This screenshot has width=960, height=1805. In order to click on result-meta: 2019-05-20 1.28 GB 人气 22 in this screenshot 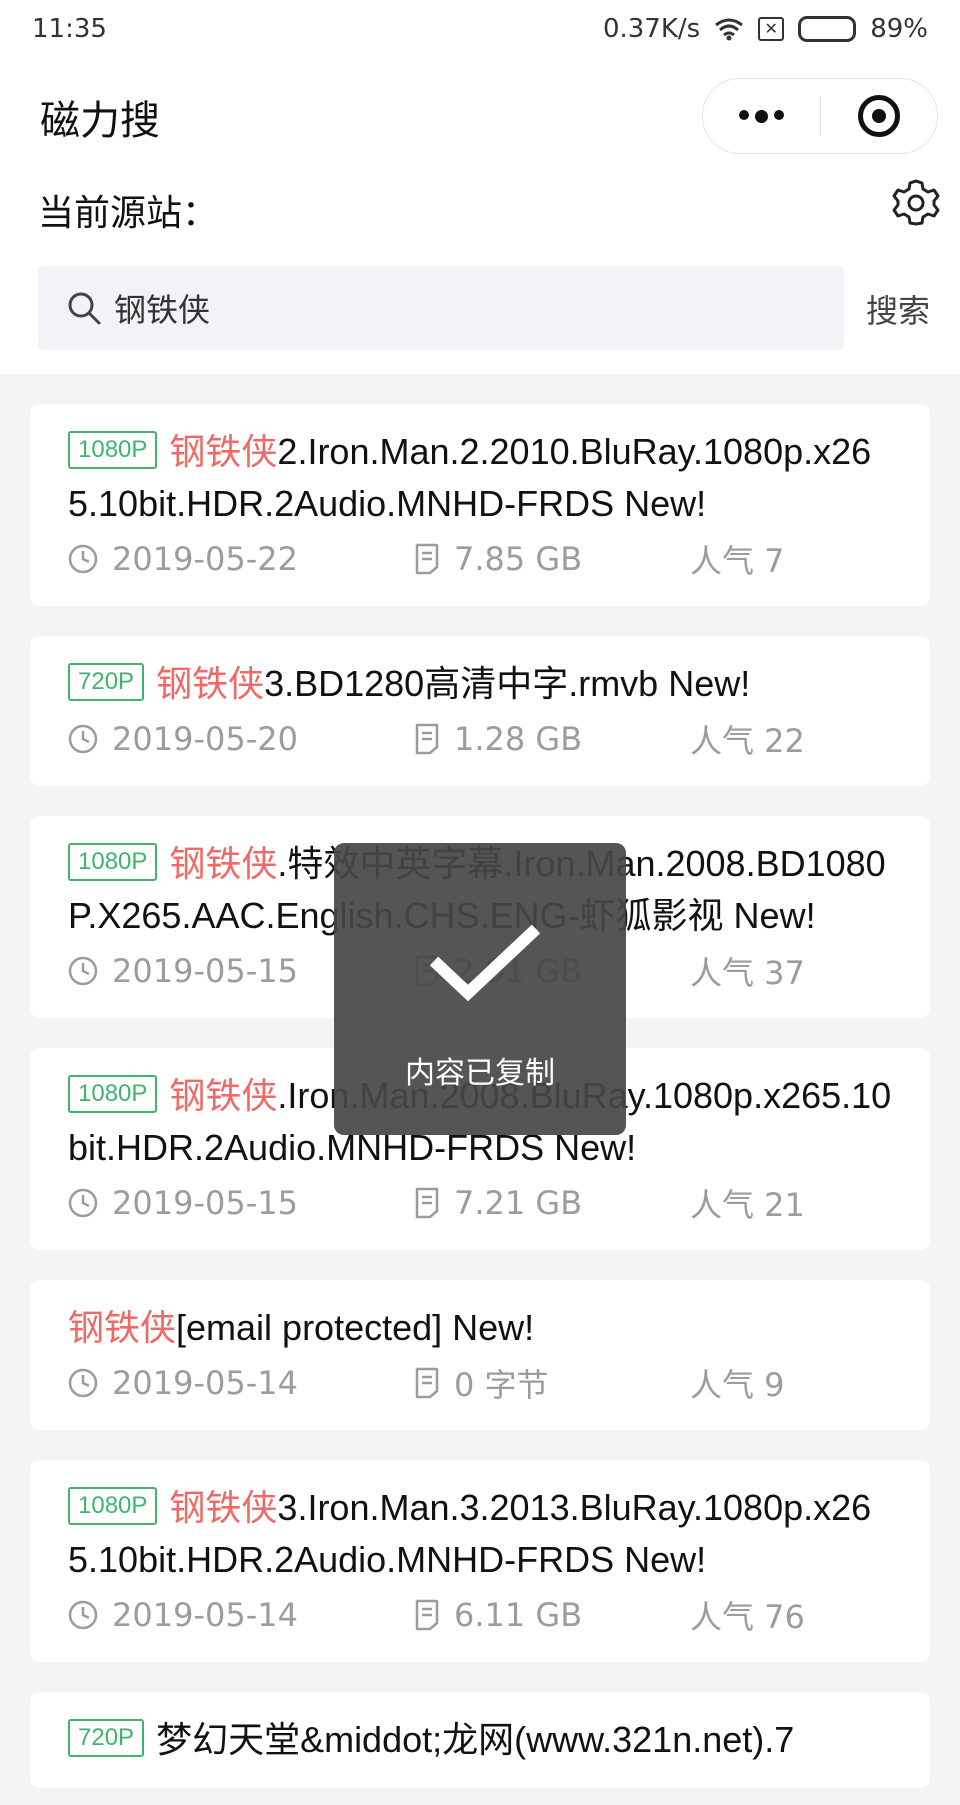, I will do `click(481, 739)`.